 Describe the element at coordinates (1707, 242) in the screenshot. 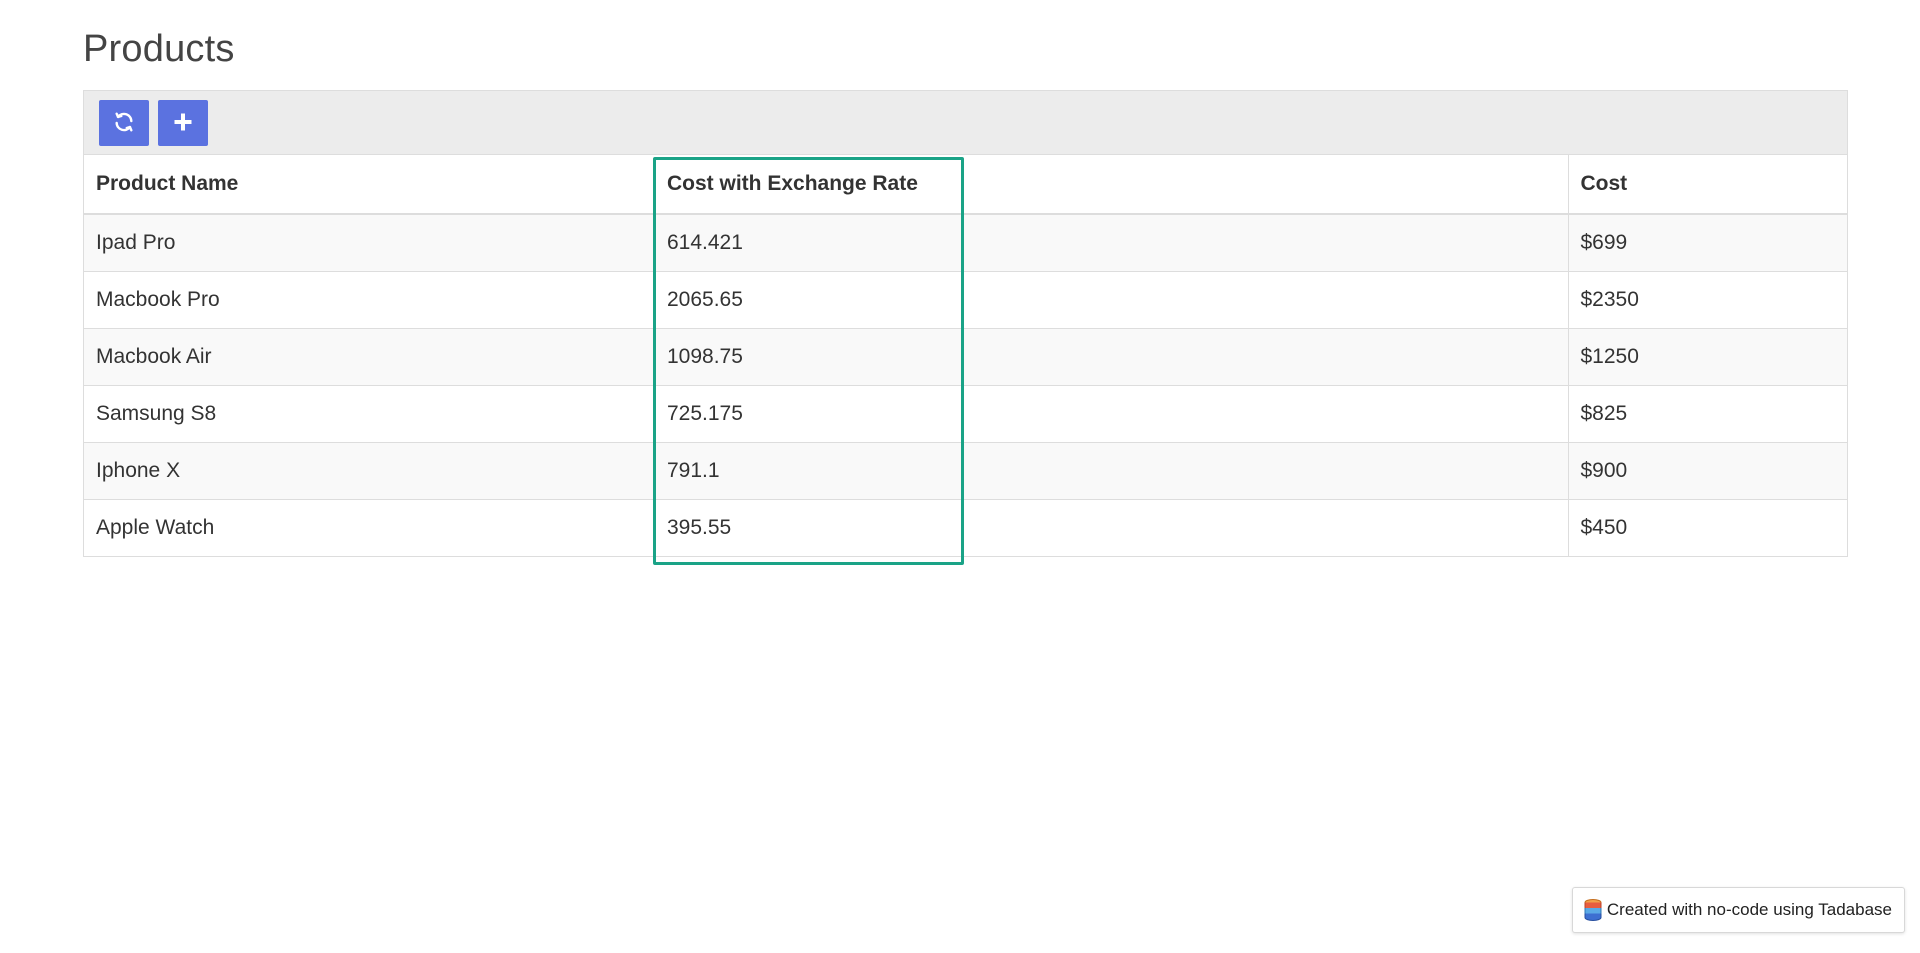

I see `cell-cost: $699` at that location.